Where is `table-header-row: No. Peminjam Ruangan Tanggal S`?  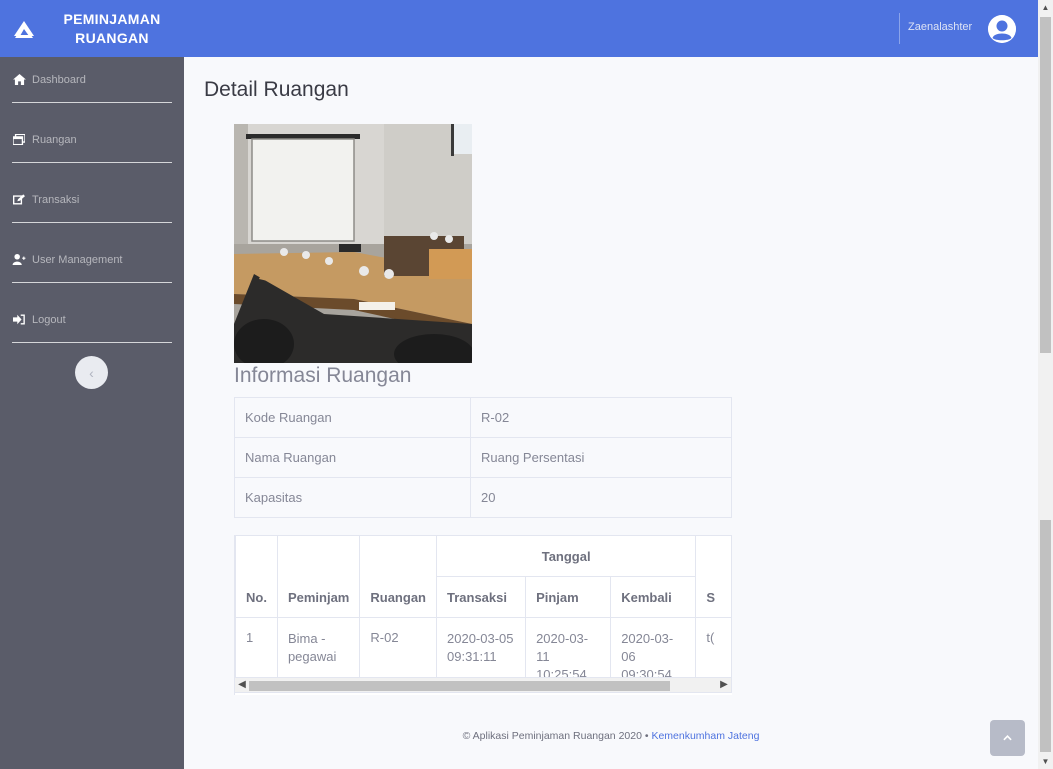
table-header-row: No. Peminjam Ruangan Tanggal S is located at coordinates (483, 576).